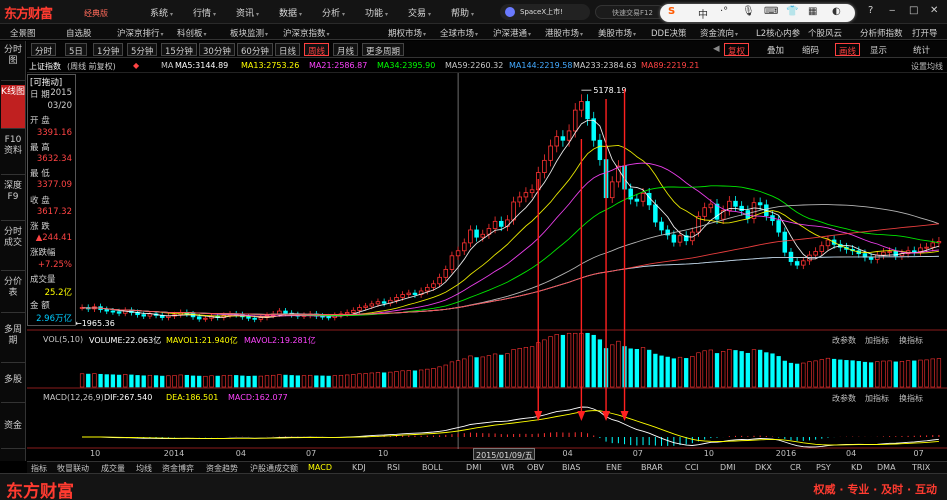  I want to click on indicator-tab: KD, so click(856, 467).